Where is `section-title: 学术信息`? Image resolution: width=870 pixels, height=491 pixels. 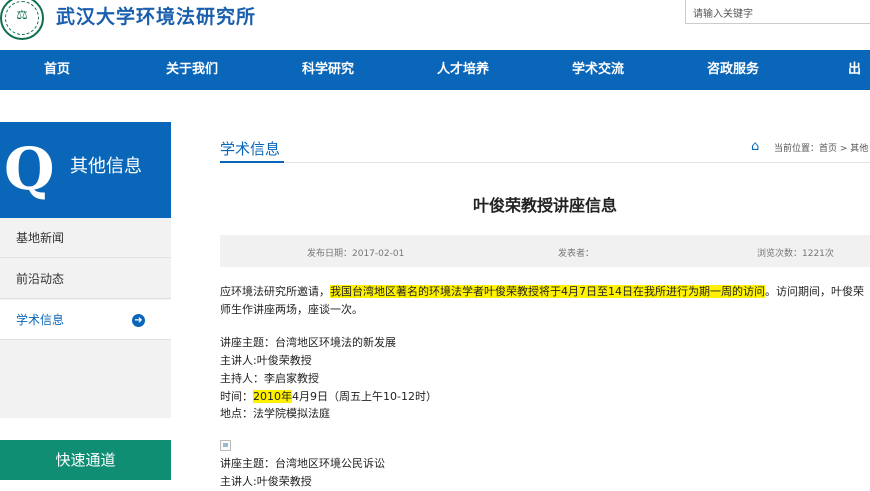
section-title: 学术信息 is located at coordinates (250, 149).